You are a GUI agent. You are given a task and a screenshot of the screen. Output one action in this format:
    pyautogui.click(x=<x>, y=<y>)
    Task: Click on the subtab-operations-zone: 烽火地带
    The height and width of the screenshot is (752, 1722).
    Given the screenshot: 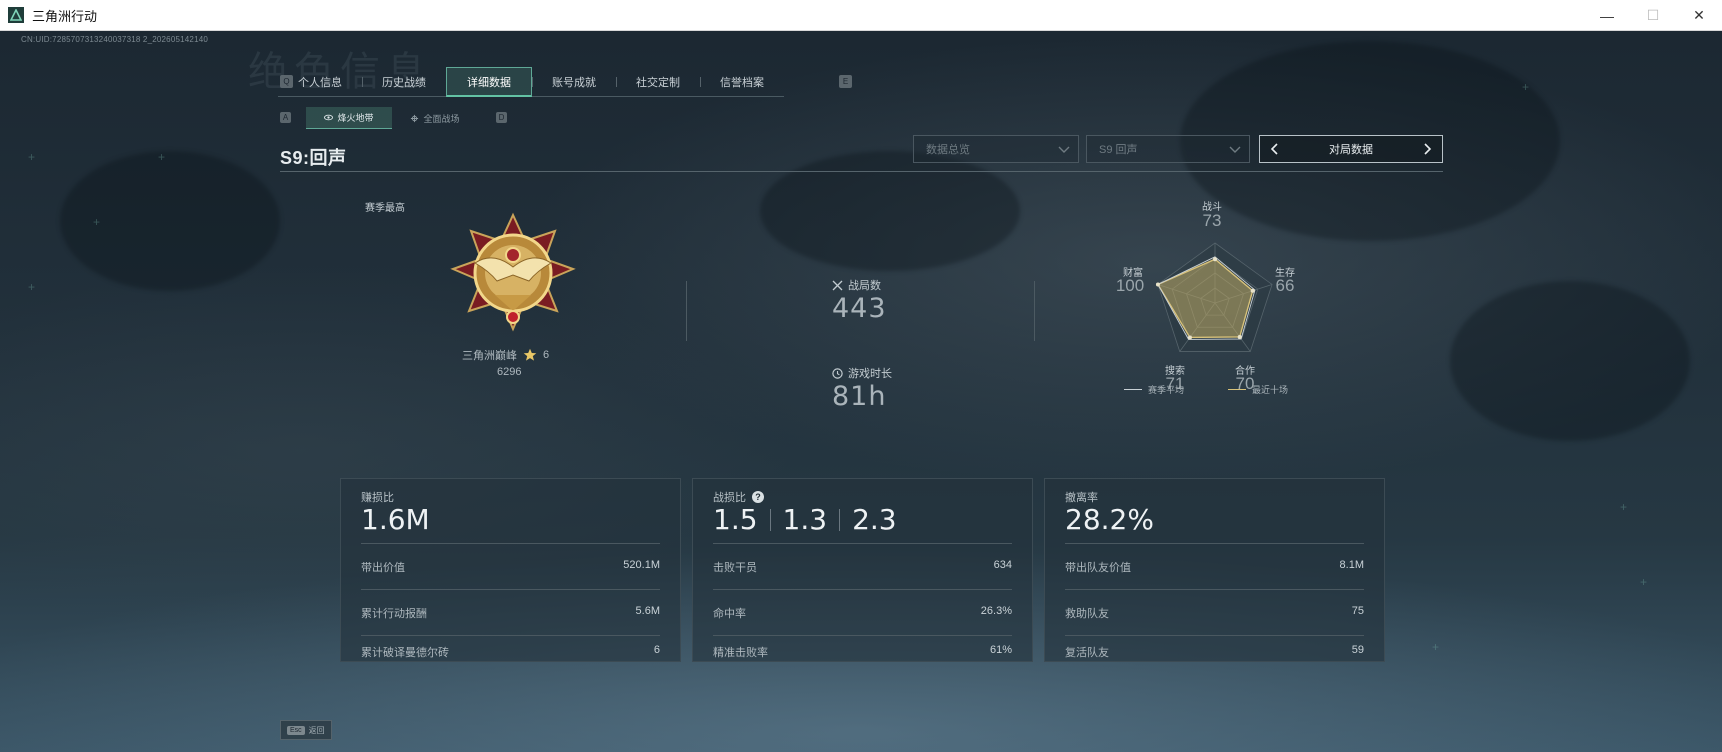 What is the action you would take?
    pyautogui.click(x=349, y=118)
    